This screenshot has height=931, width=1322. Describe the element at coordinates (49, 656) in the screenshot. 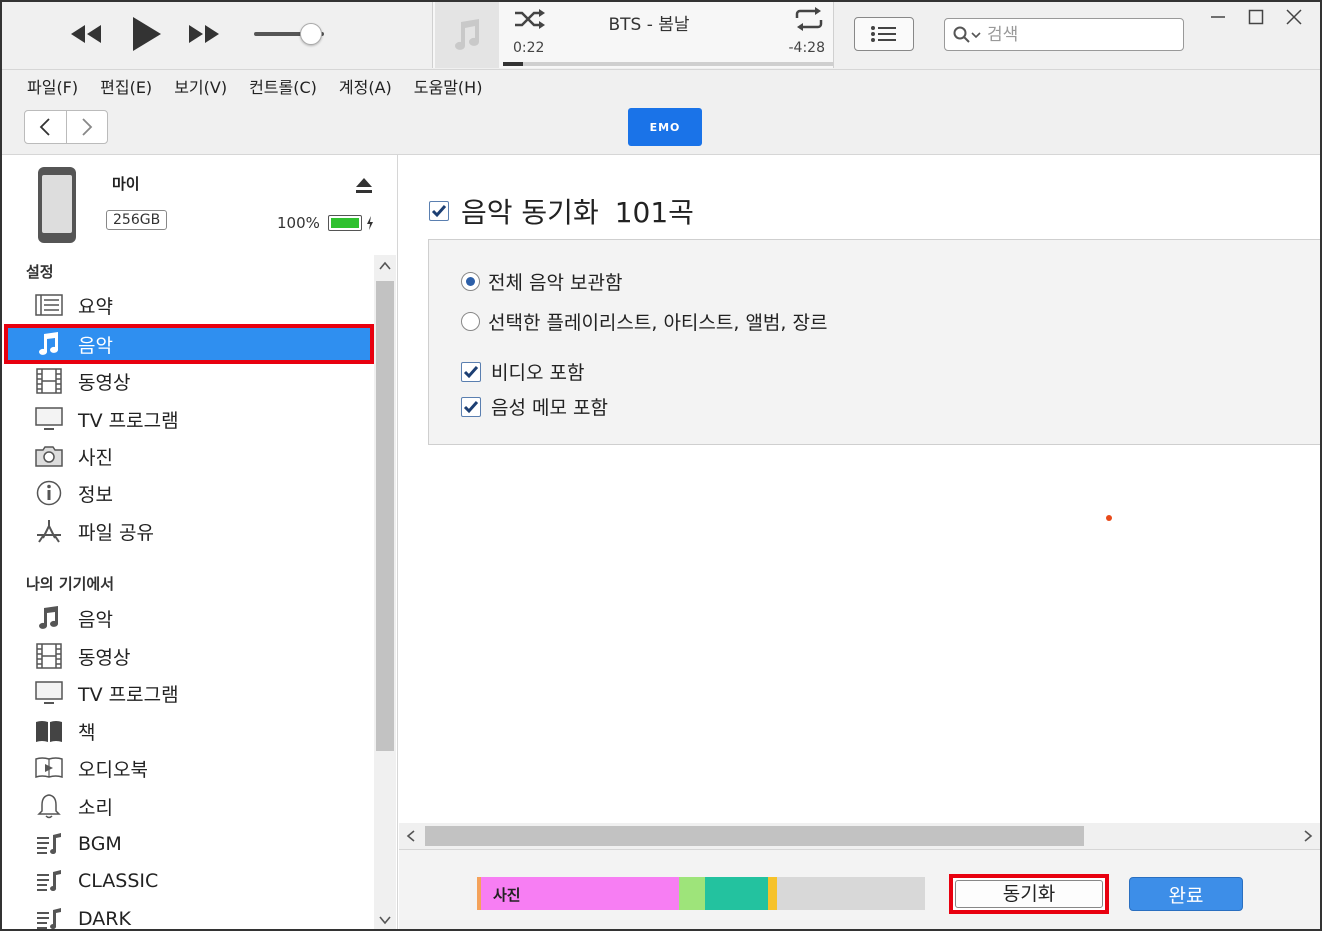

I see `film-icon` at that location.